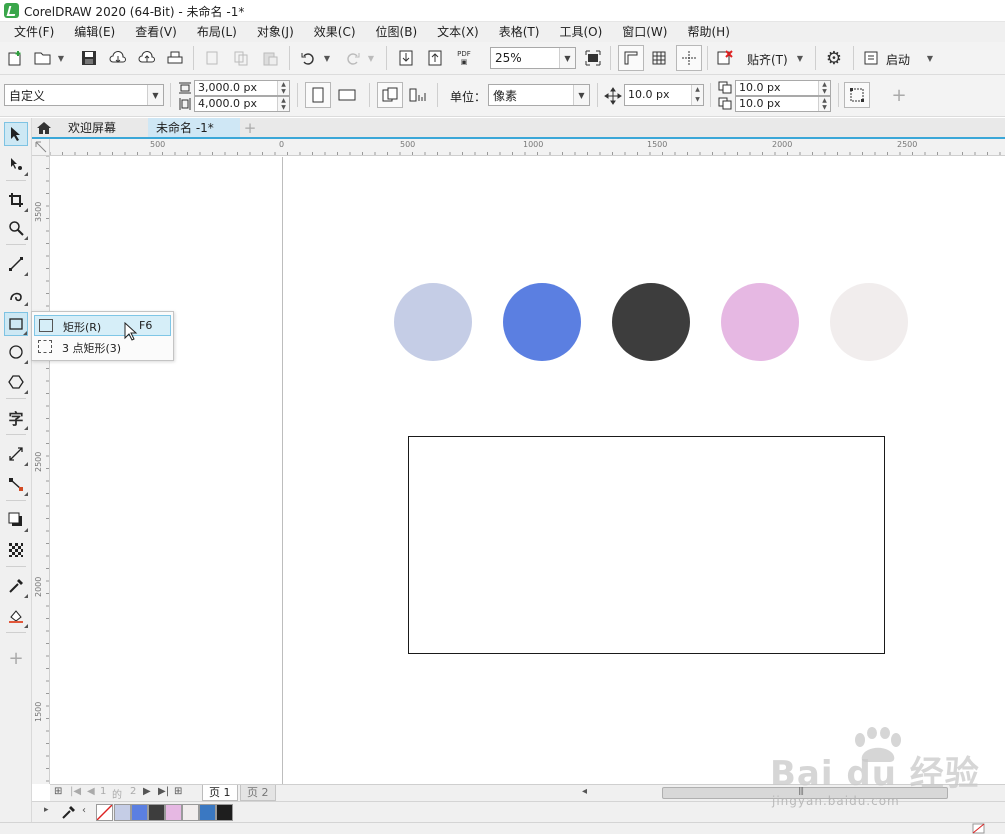 This screenshot has height=834, width=1005. What do you see at coordinates (871, 58) in the screenshot?
I see `launch-icon` at bounding box center [871, 58].